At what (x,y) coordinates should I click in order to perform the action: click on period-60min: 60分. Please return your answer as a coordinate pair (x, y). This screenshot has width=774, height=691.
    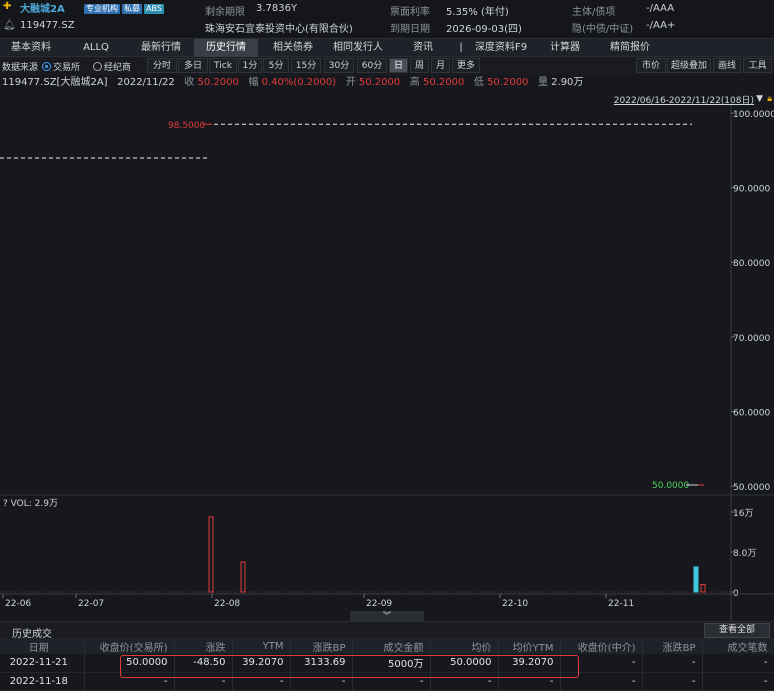
    Looking at the image, I should click on (372, 65).